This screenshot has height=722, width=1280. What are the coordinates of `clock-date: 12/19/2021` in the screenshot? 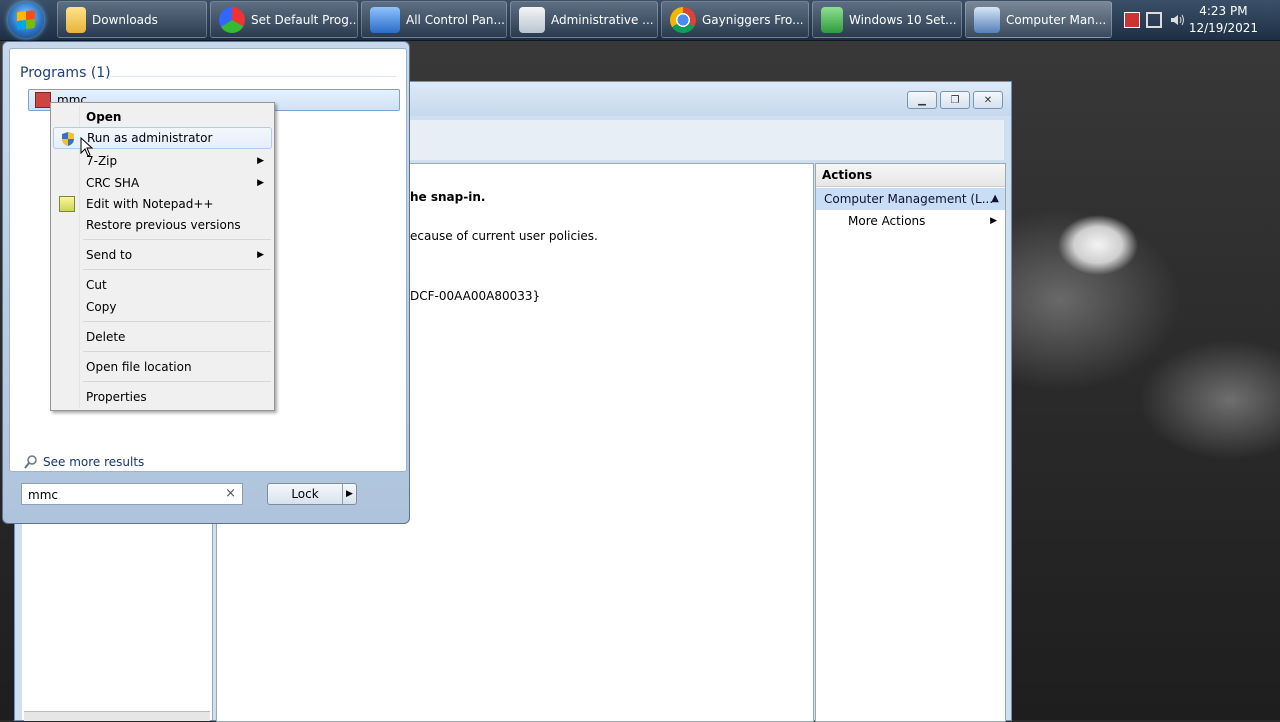 It's located at (1223, 28).